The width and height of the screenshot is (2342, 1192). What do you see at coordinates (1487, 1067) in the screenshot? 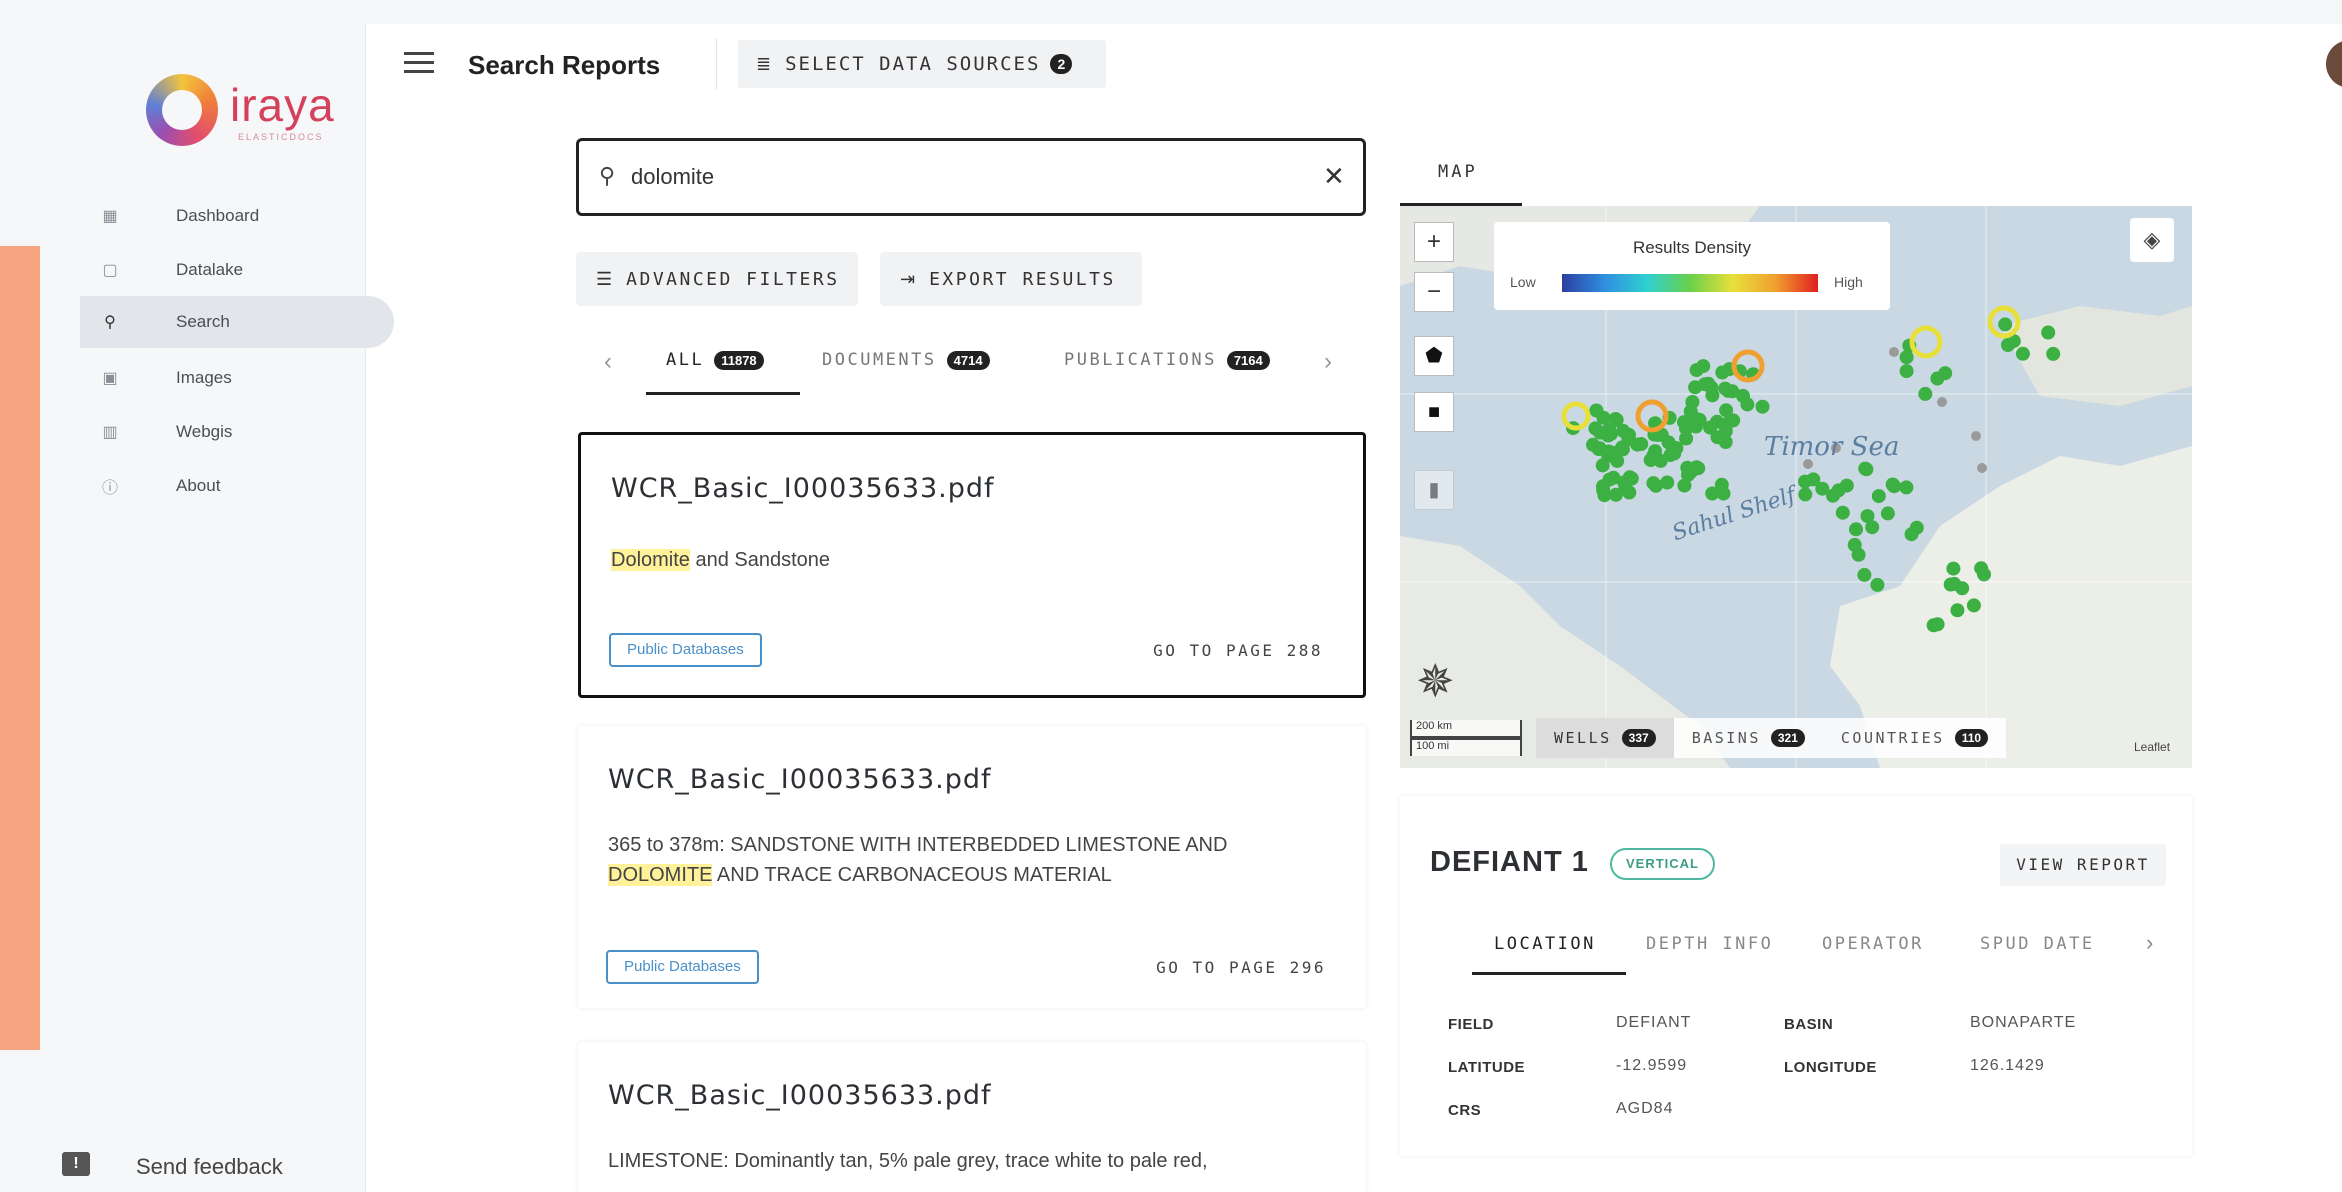
I see `latitude-label: LATITUDE` at bounding box center [1487, 1067].